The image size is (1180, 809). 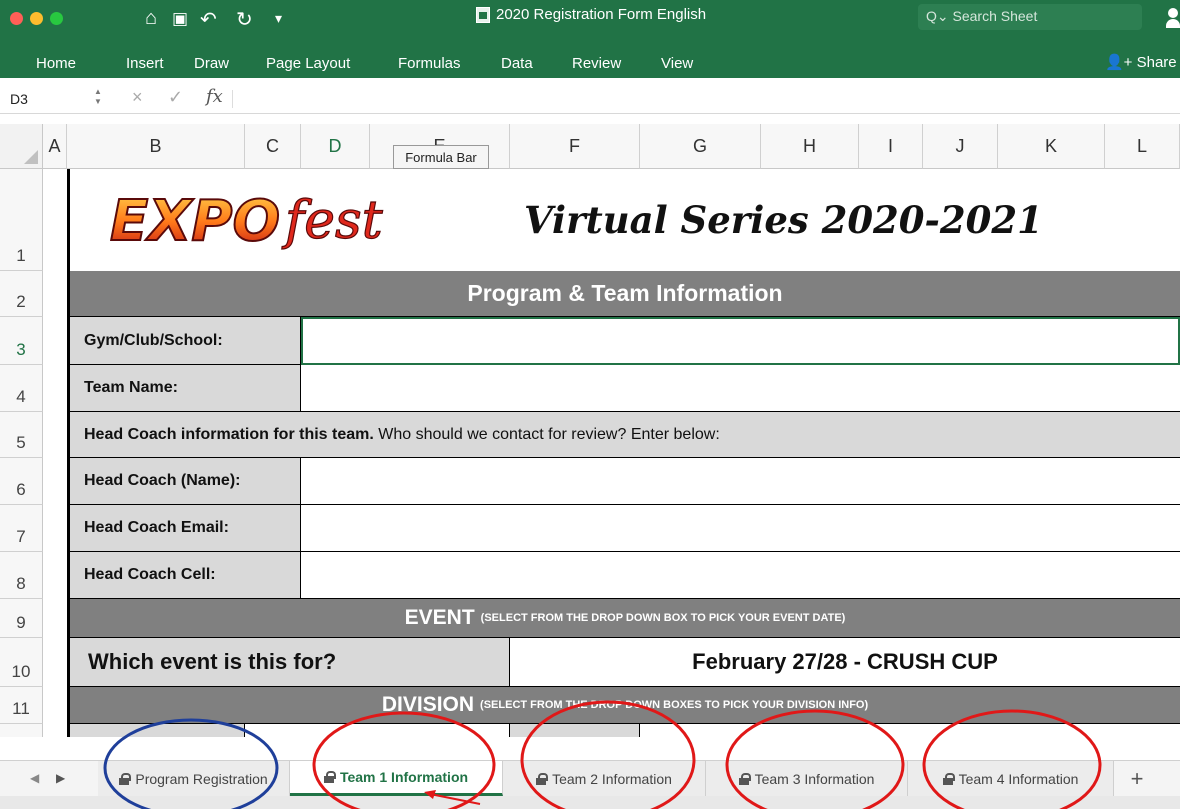 I want to click on tab-formulas: Formulas, so click(x=429, y=63).